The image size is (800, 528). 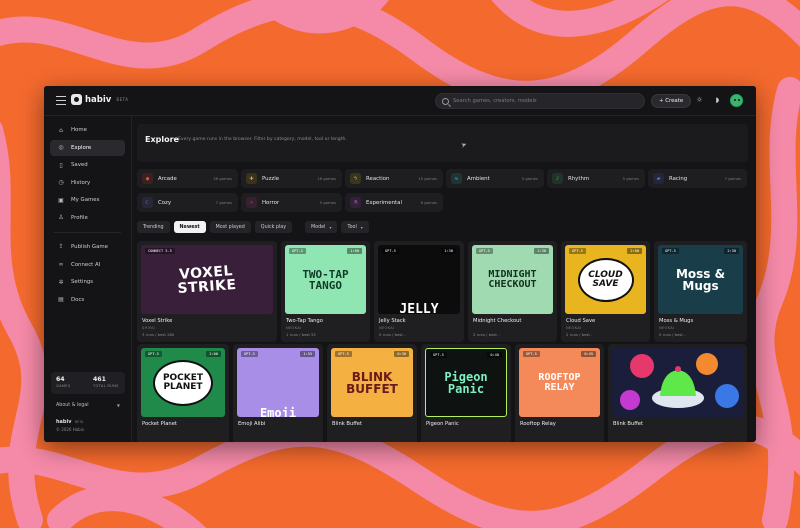 What do you see at coordinates (347, 424) in the screenshot?
I see `game-title: Blink Buffet` at bounding box center [347, 424].